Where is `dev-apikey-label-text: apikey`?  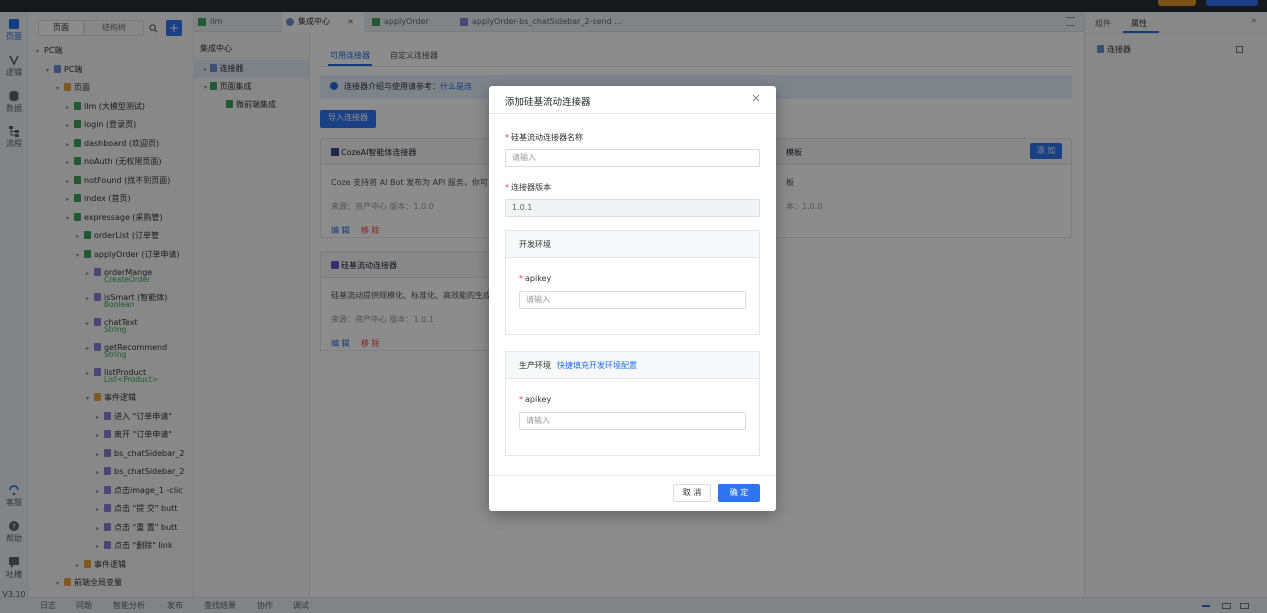 dev-apikey-label-text: apikey is located at coordinates (538, 278).